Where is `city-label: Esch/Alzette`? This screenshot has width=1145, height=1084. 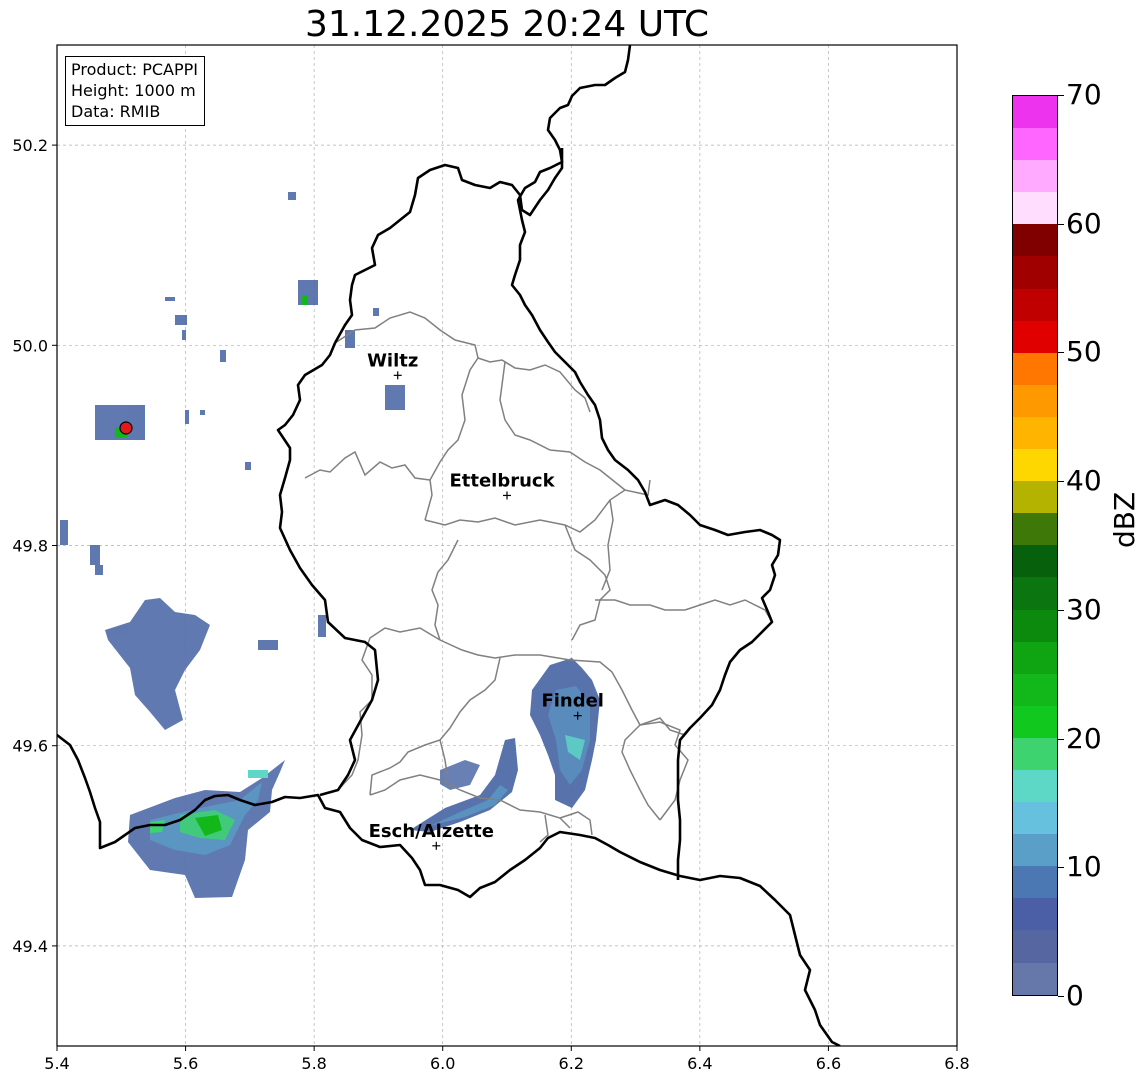 city-label: Esch/Alzette is located at coordinates (431, 831).